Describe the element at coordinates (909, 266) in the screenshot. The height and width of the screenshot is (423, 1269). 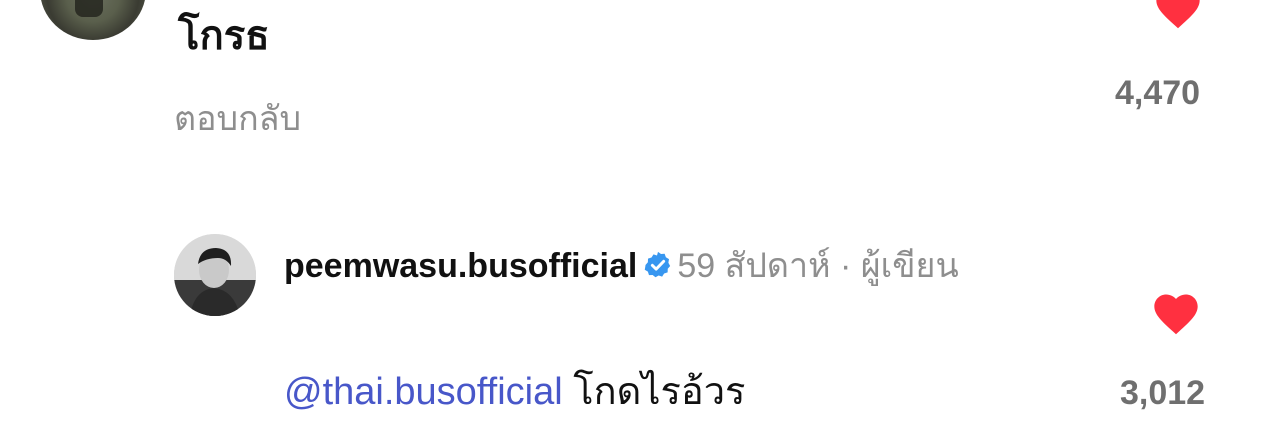
I see `author-badge: ผู้เขียน` at that location.